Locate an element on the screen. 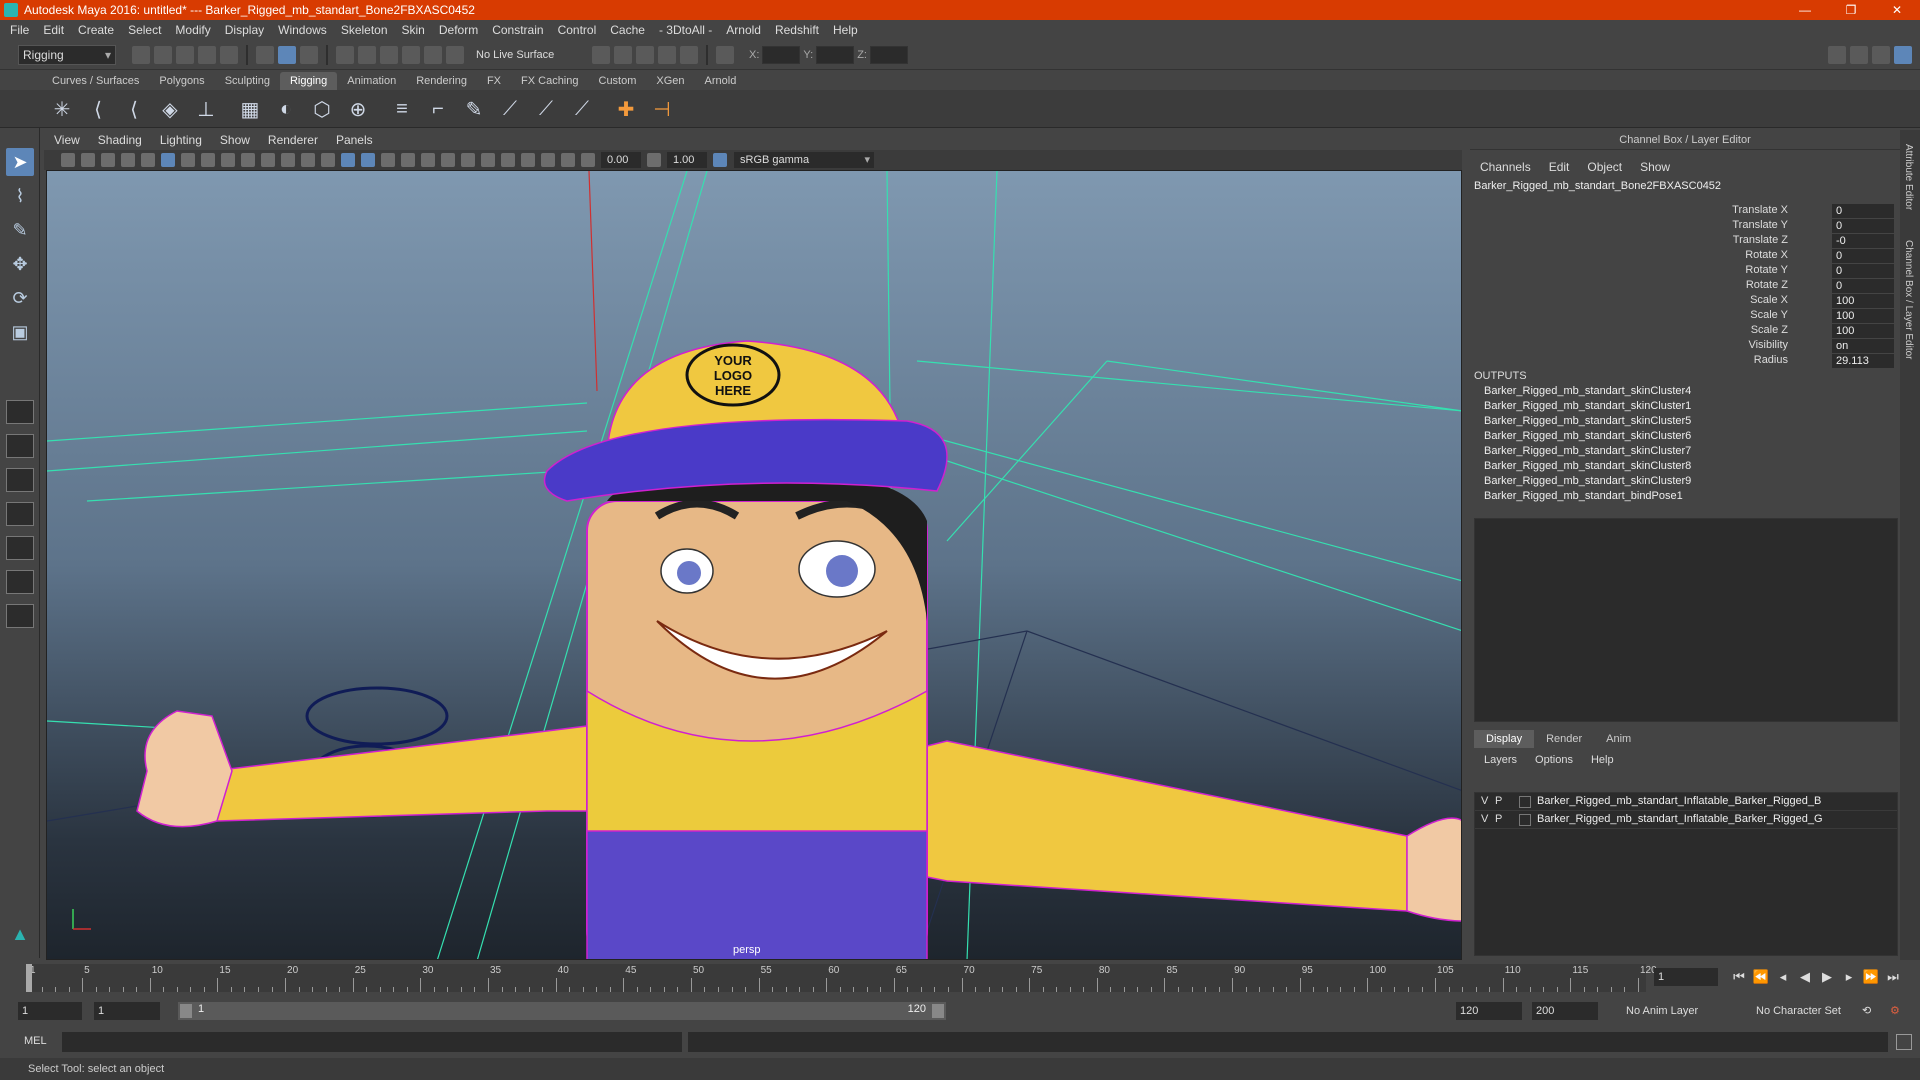 Image resolution: width=1920 pixels, height=1080 pixels. command-input is located at coordinates (372, 1042).